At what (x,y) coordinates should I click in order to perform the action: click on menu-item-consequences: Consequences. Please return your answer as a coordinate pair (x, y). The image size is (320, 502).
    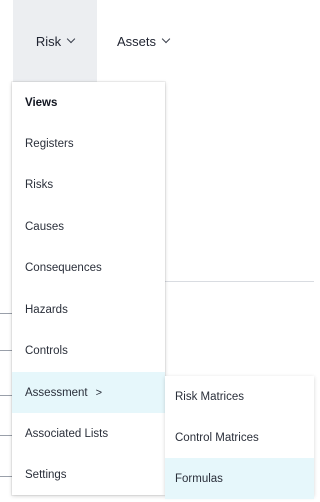
    Looking at the image, I should click on (88, 267).